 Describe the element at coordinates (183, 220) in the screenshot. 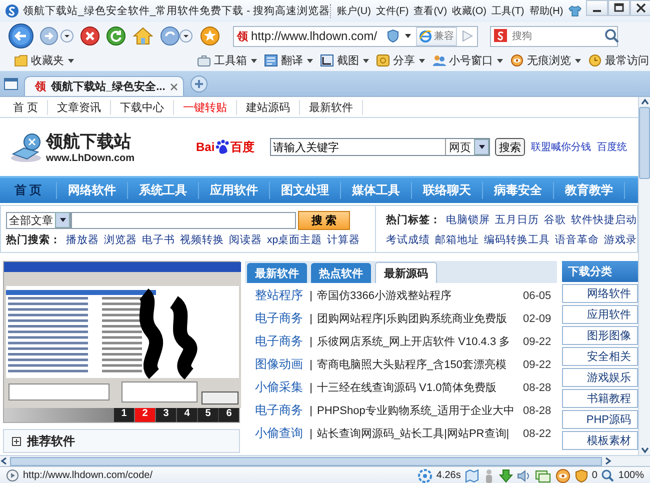

I see `site-search-field` at that location.